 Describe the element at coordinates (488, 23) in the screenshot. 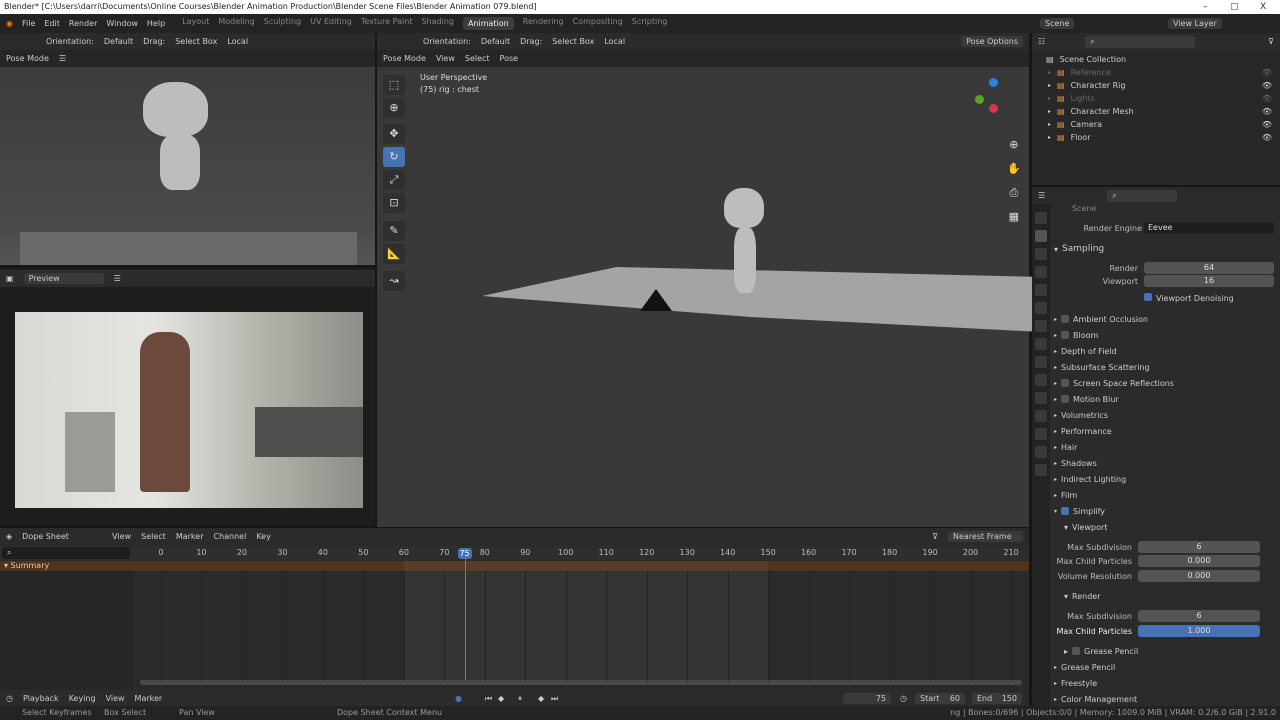

I see `tab-animation: Animation` at that location.